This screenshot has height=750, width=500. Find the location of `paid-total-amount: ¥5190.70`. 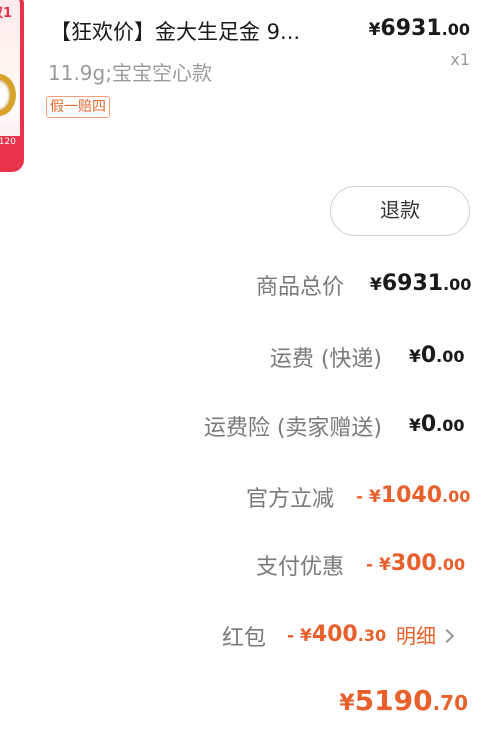

paid-total-amount: ¥5190.70 is located at coordinates (403, 700).